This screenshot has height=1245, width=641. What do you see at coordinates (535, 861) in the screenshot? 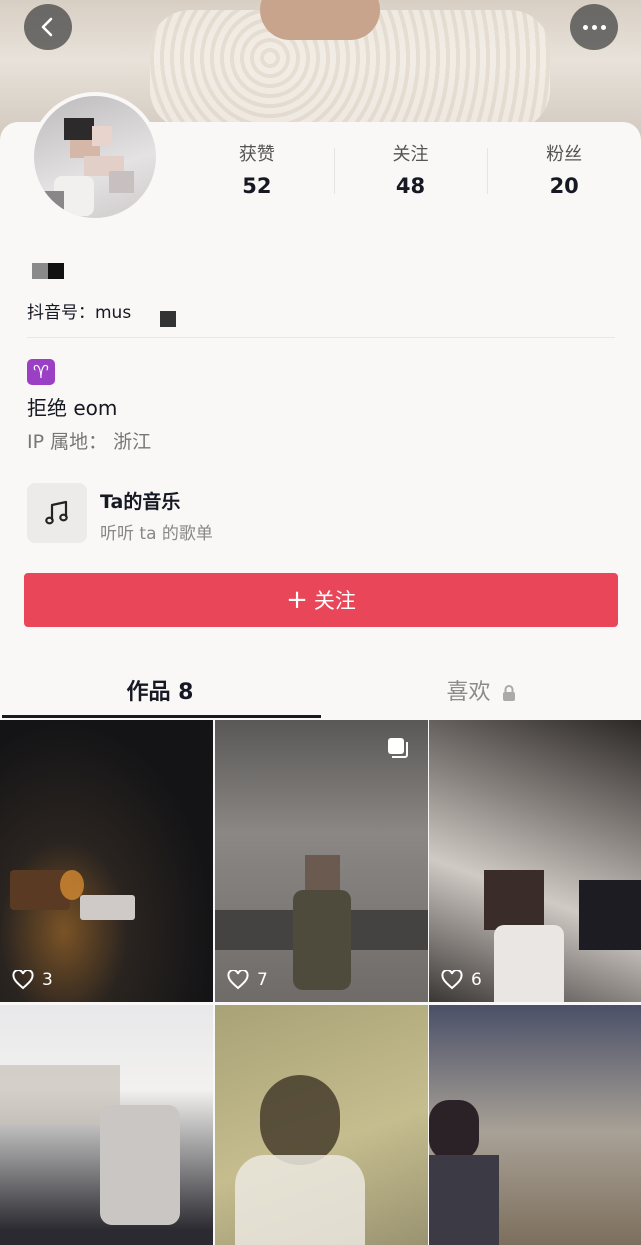
I see `post-thumbnail: 6` at bounding box center [535, 861].